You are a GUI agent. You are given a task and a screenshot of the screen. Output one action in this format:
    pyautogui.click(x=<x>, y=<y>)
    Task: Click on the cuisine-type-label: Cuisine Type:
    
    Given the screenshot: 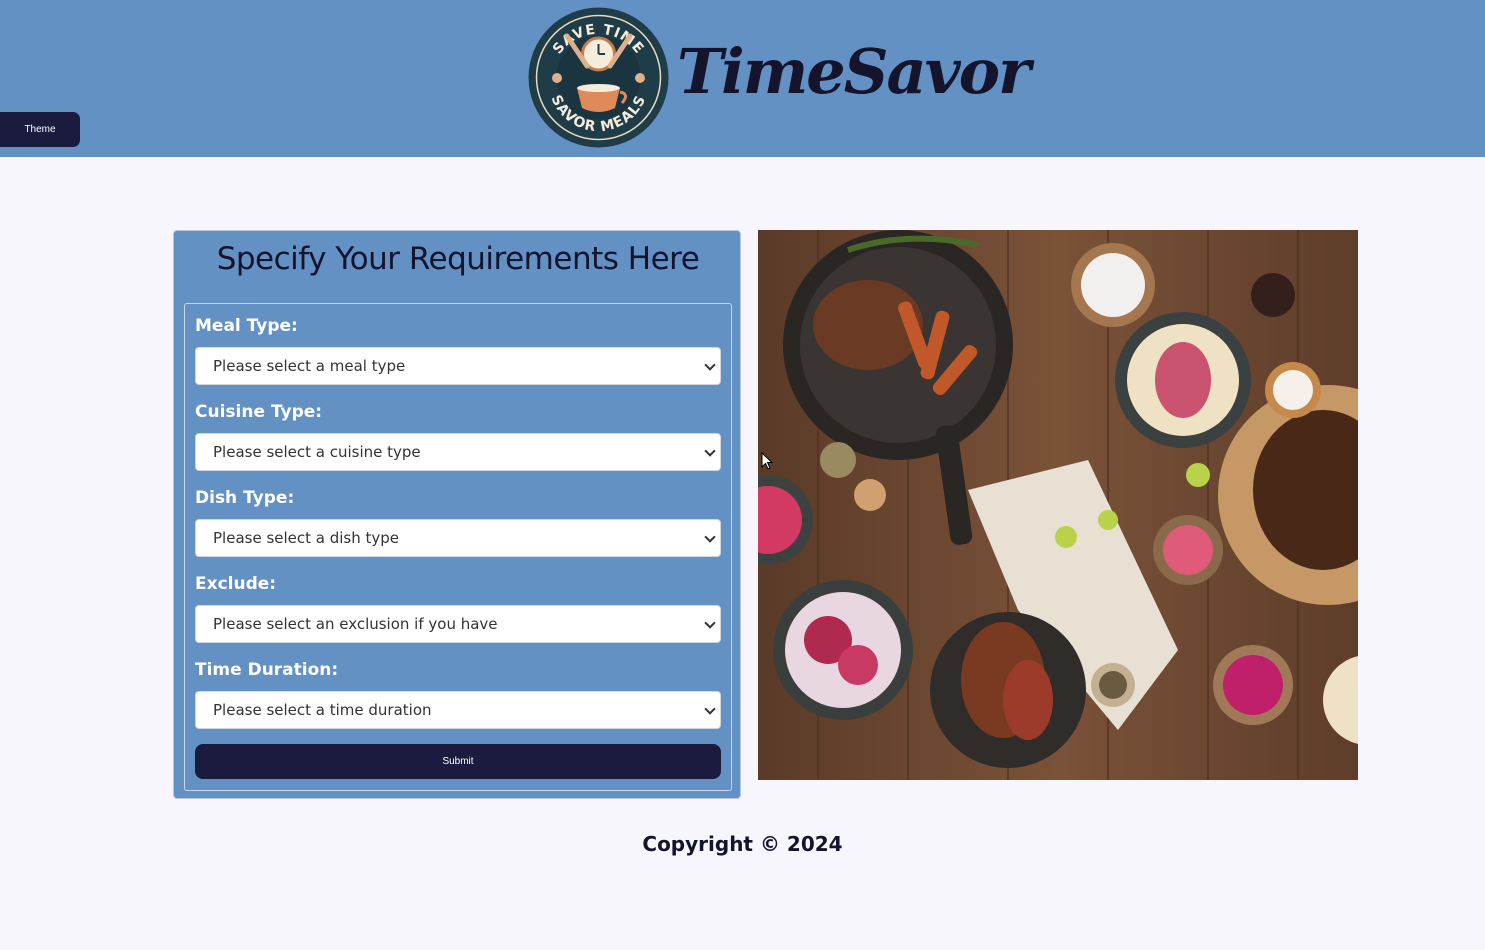 What is the action you would take?
    pyautogui.click(x=259, y=412)
    